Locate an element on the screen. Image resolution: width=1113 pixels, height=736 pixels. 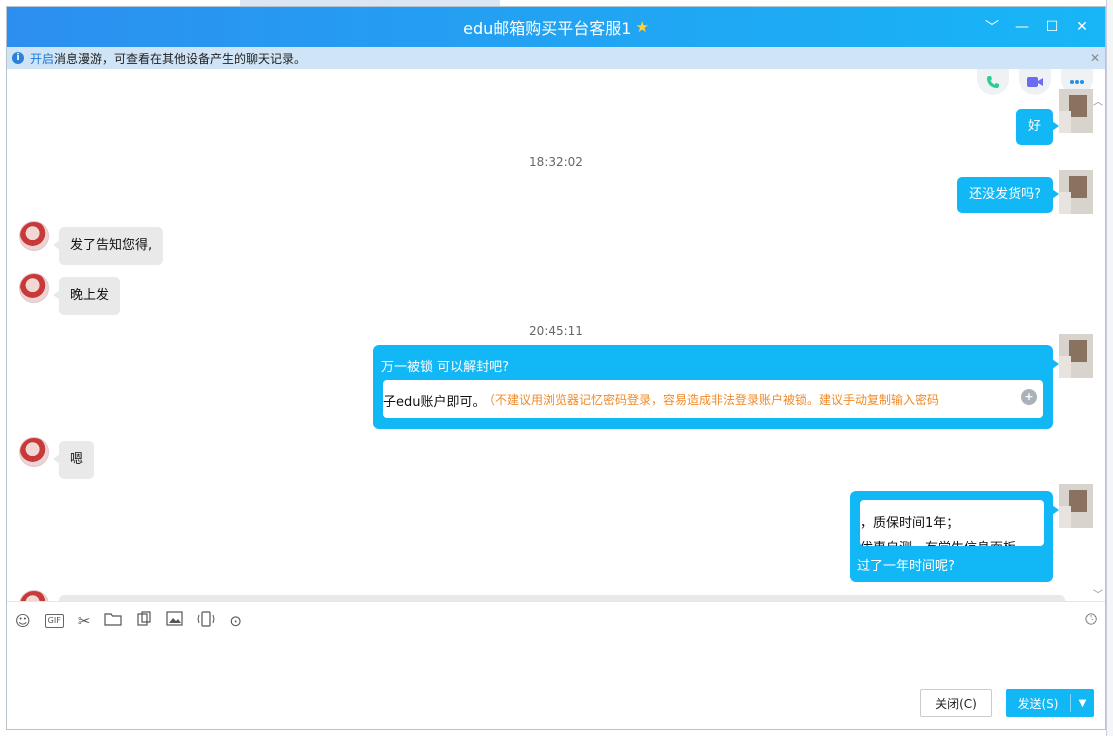
scroll-up-icon: ︿ is located at coordinates (1098, 100).